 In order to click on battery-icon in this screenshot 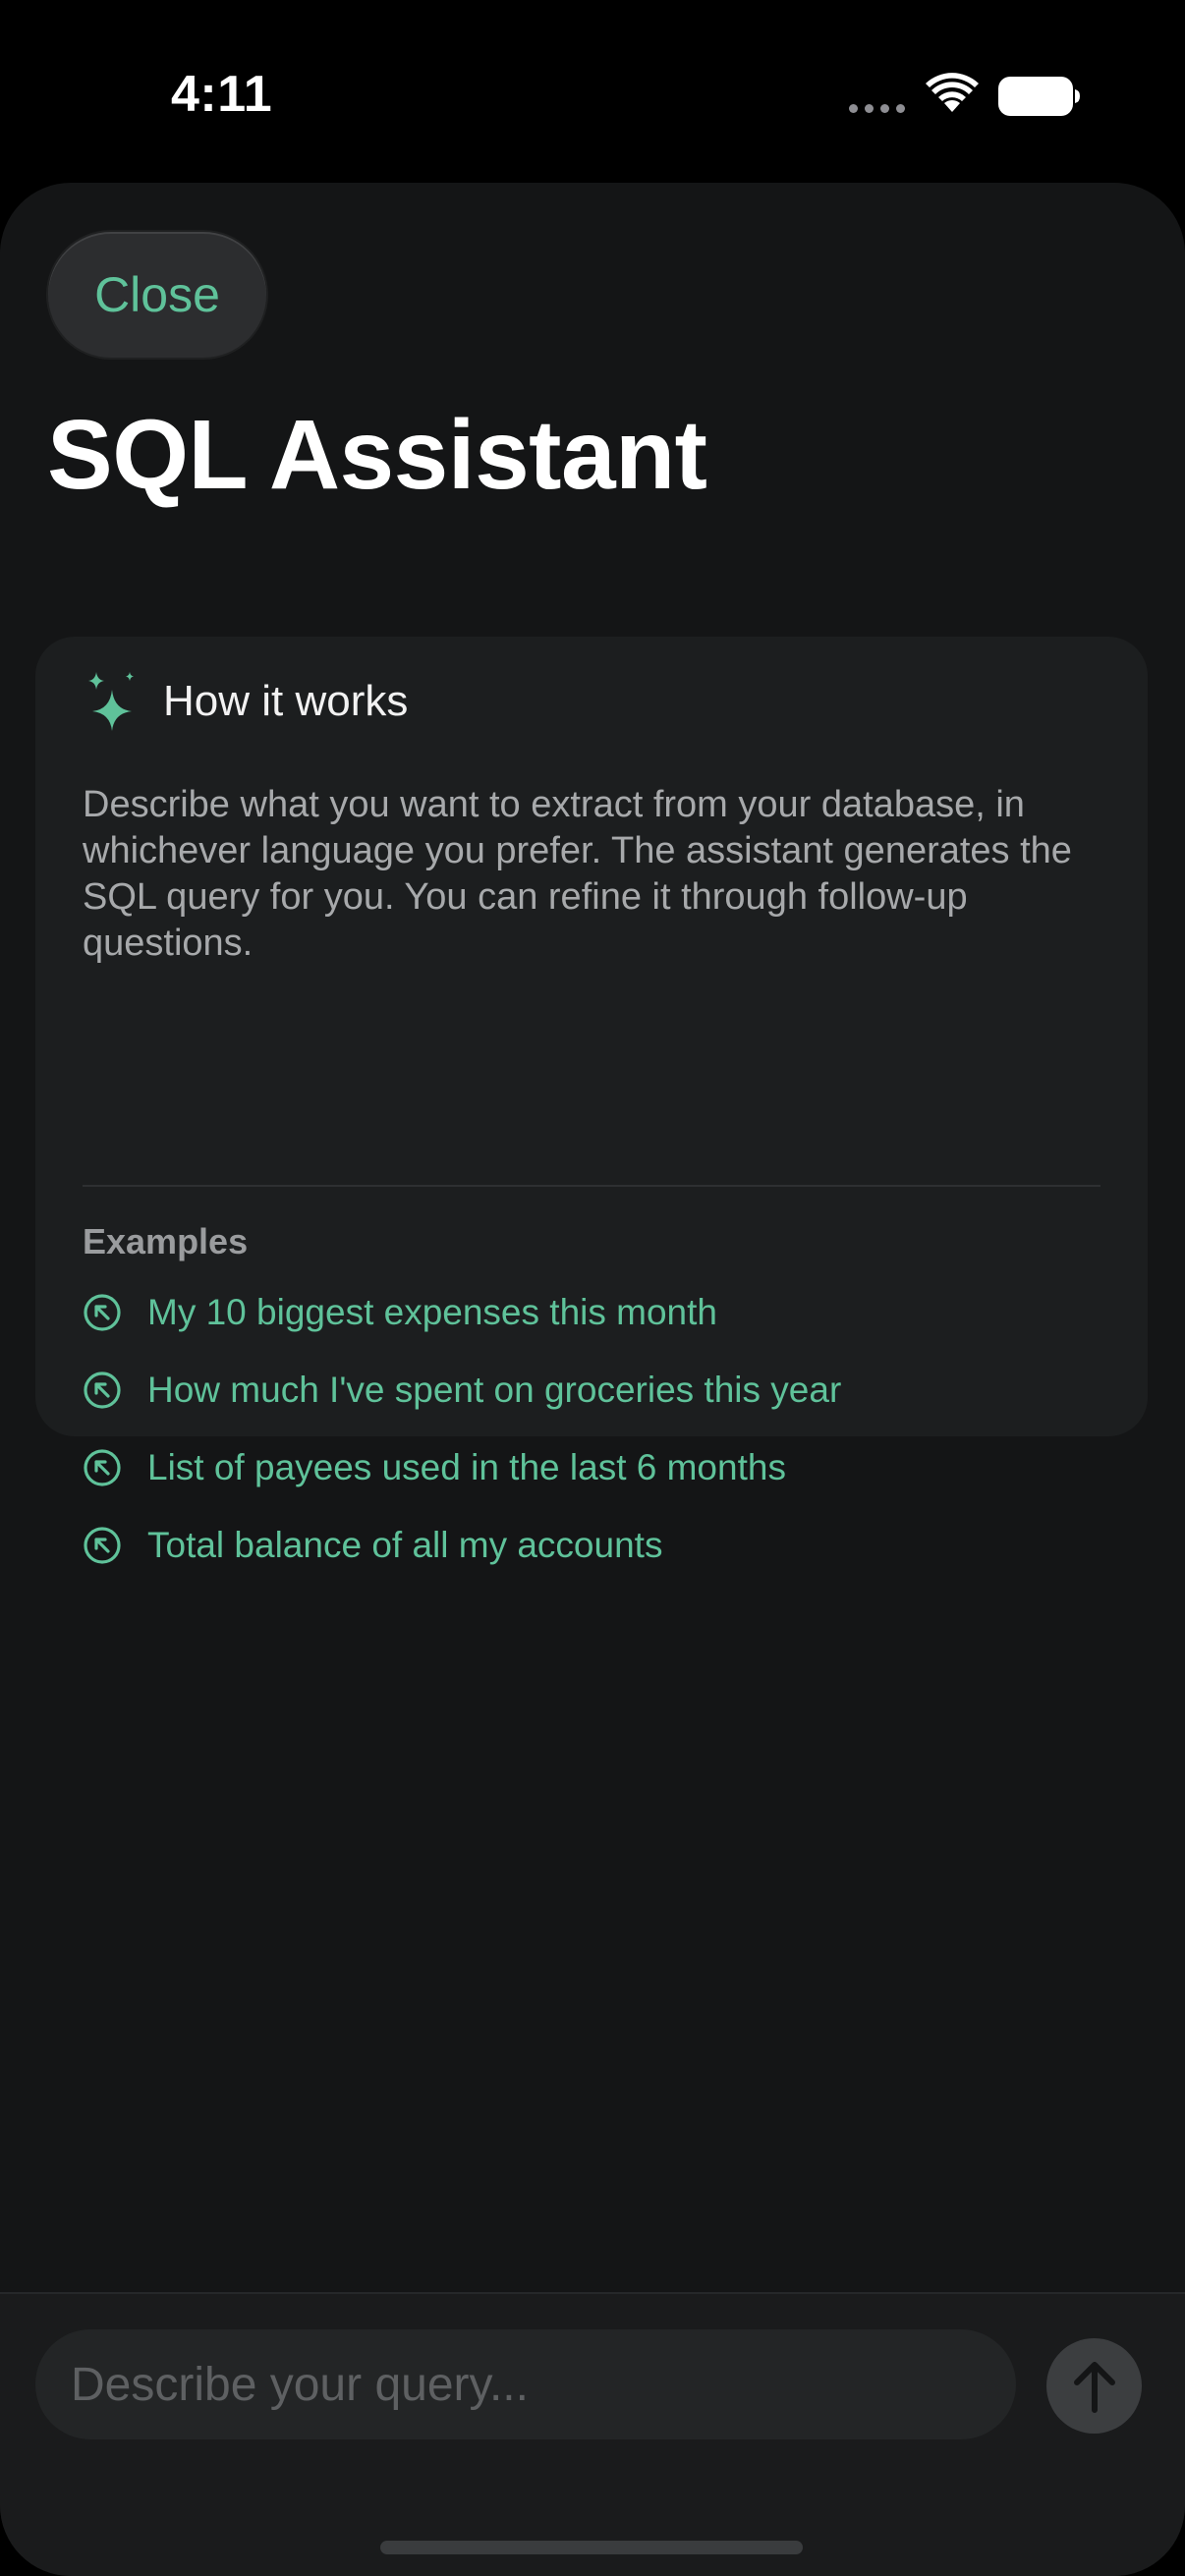, I will do `click(1039, 96)`.